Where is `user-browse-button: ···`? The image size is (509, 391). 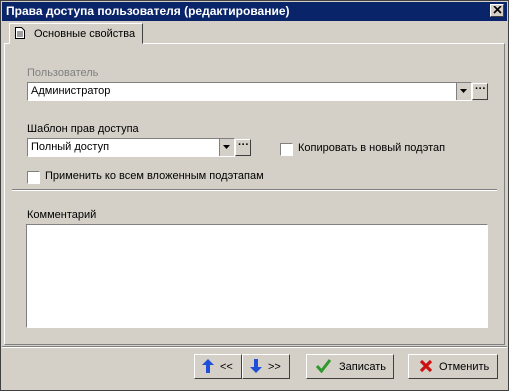
user-browse-button: ··· is located at coordinates (480, 91).